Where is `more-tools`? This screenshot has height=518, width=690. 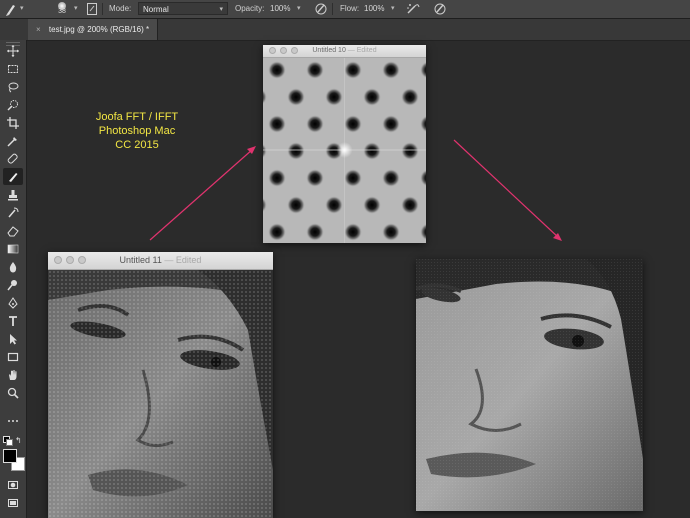 more-tools is located at coordinates (13, 420).